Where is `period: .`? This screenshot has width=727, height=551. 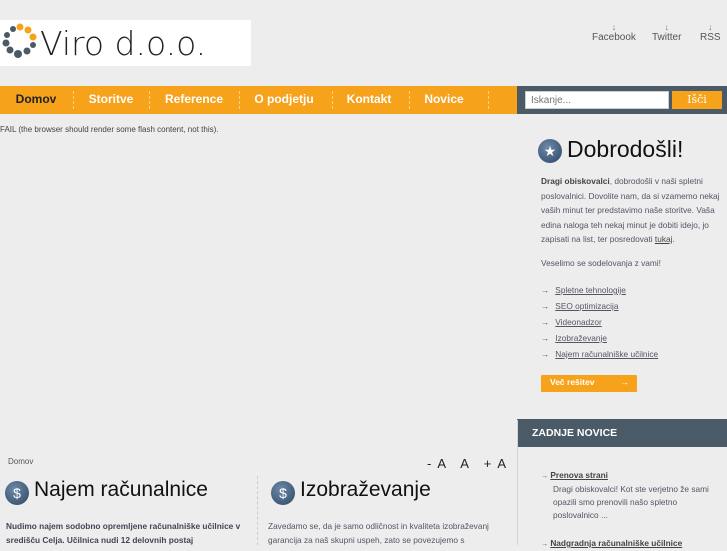
period: . is located at coordinates (673, 239).